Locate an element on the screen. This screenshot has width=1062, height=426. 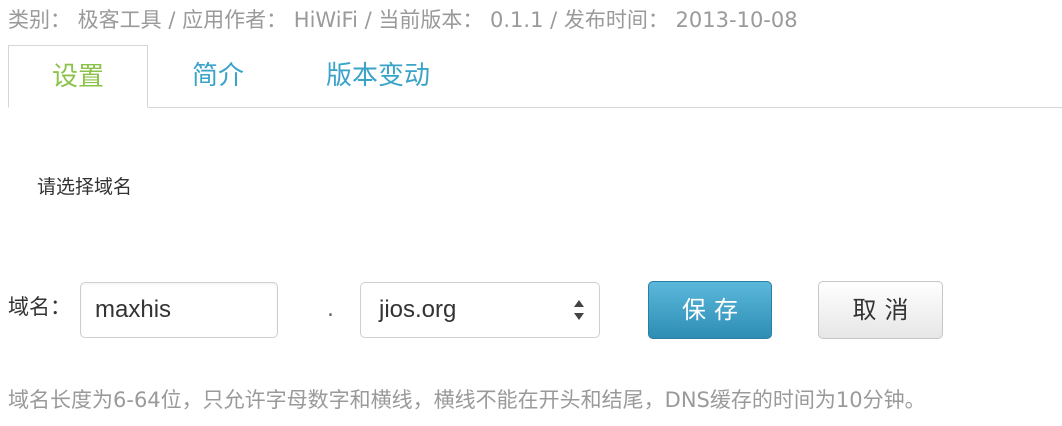
tab-changelog: 版本变动 is located at coordinates (378, 76).